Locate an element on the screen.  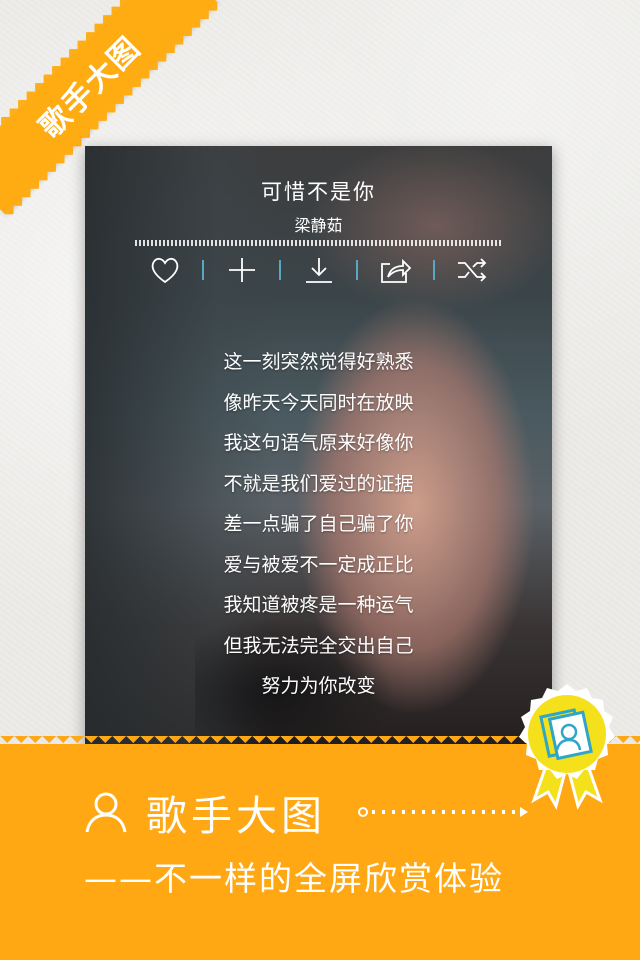
playback-progress-bar is located at coordinates (318, 243).